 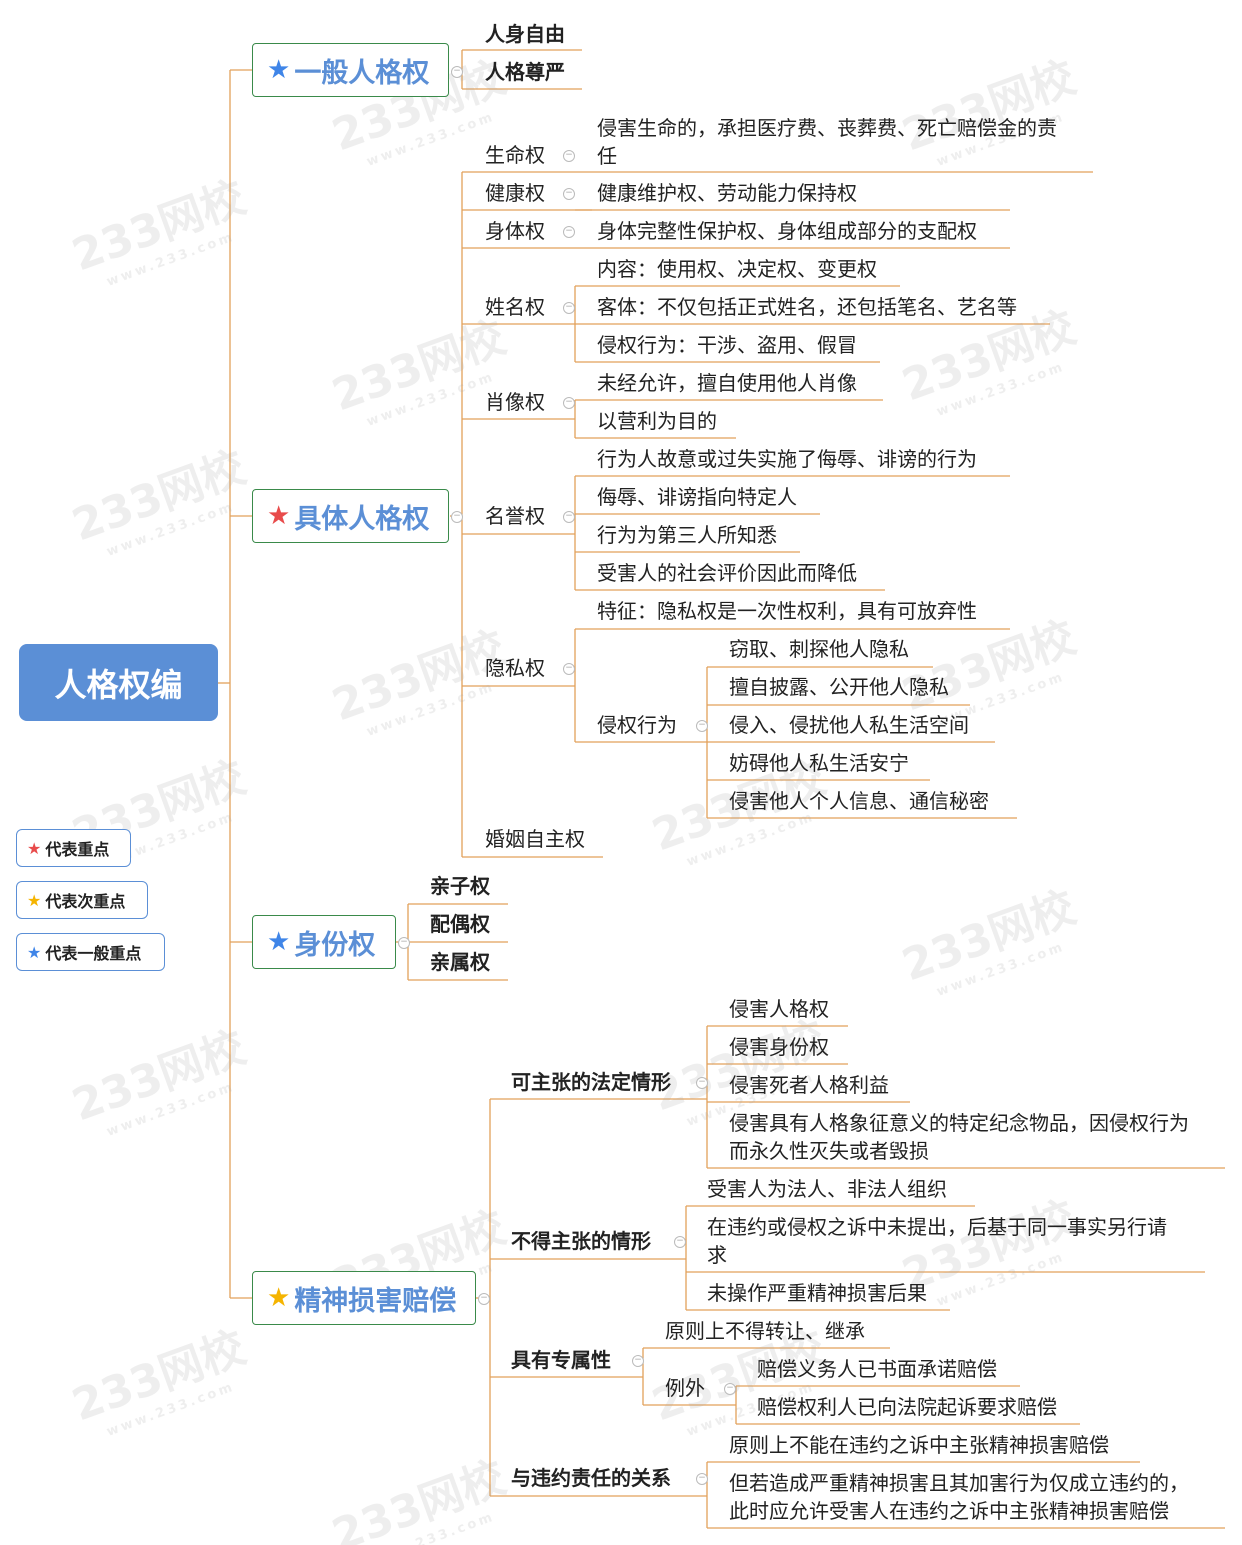 I want to click on leaf-cannot-2-line2: 求, so click(x=717, y=1255).